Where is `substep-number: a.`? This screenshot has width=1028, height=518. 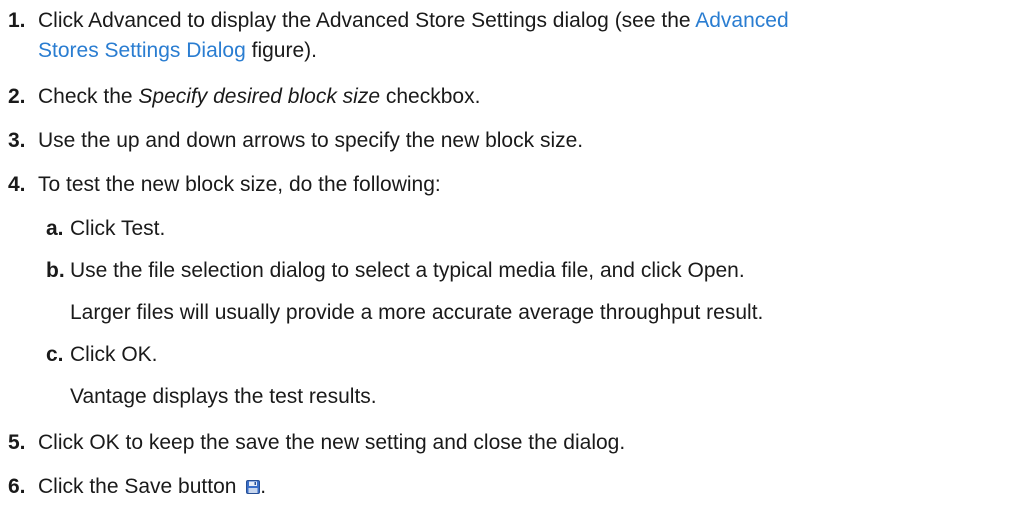
substep-number: a. is located at coordinates (55, 228).